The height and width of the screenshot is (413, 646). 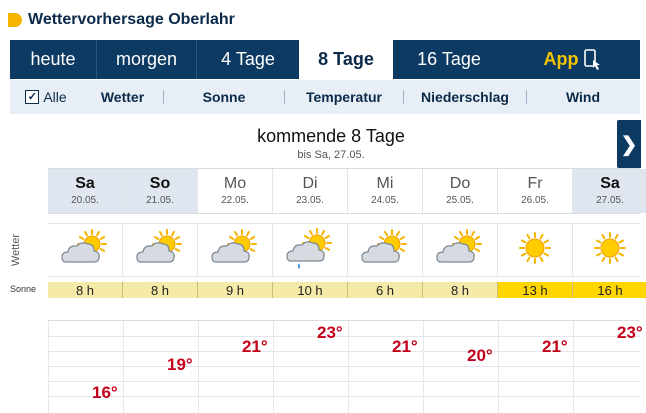 I want to click on filter-alle: ✓ Alle, so click(x=46, y=97).